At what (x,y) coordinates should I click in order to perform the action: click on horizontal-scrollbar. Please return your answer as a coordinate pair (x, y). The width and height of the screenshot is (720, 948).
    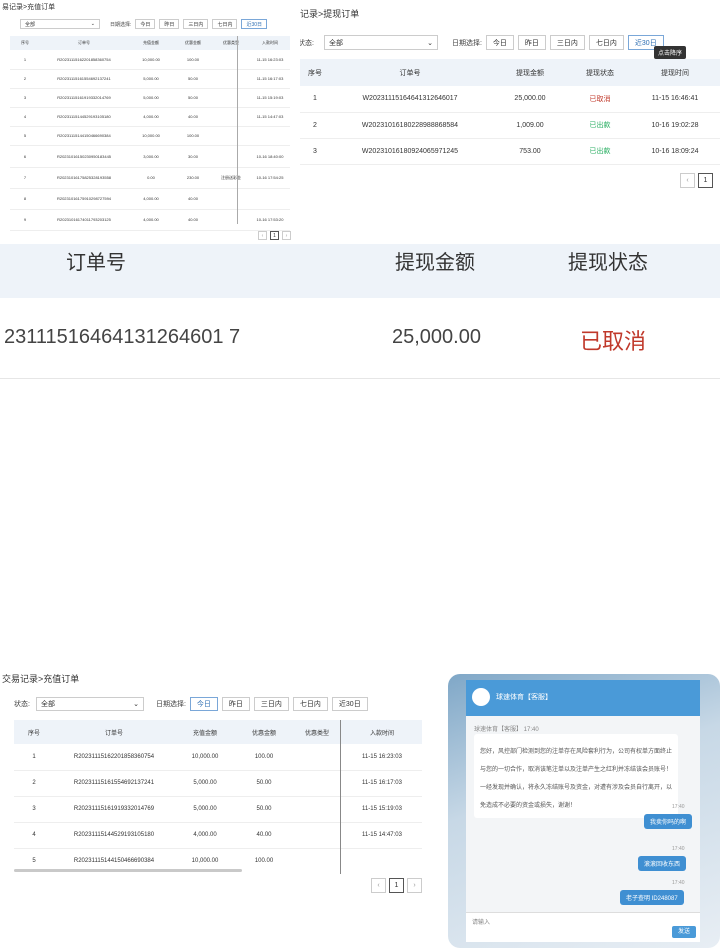
    Looking at the image, I should click on (128, 870).